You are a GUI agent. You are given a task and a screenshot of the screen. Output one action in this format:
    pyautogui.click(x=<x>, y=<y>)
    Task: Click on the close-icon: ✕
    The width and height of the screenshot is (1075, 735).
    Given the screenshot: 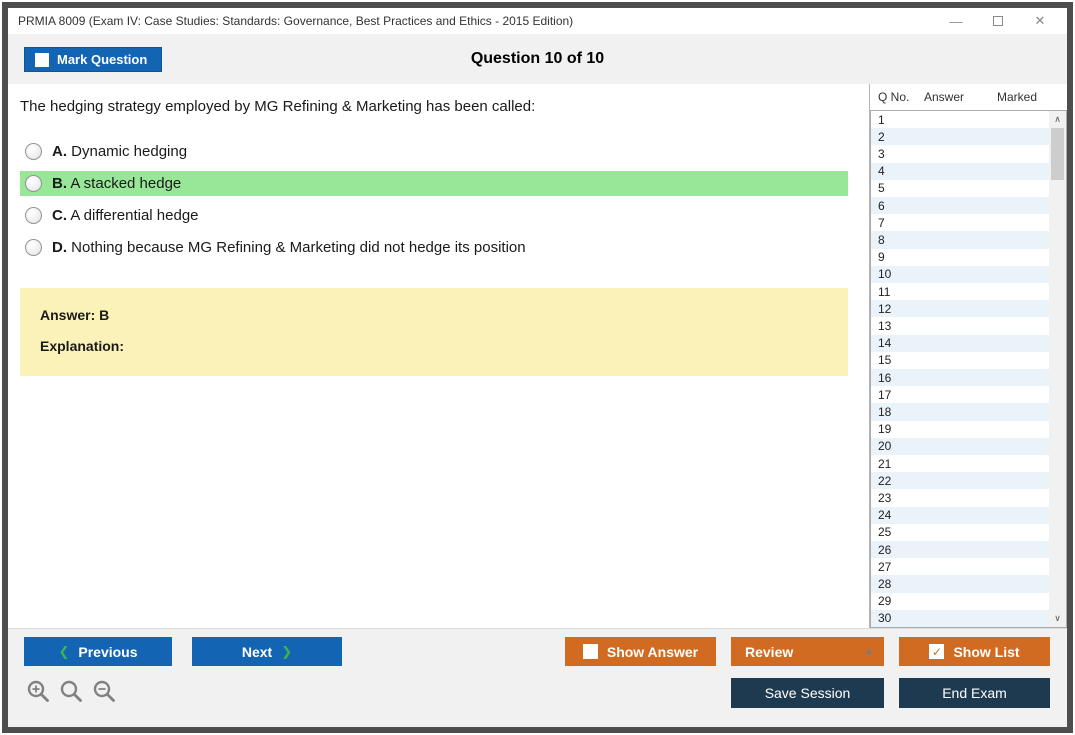 What is the action you would take?
    pyautogui.click(x=1040, y=20)
    